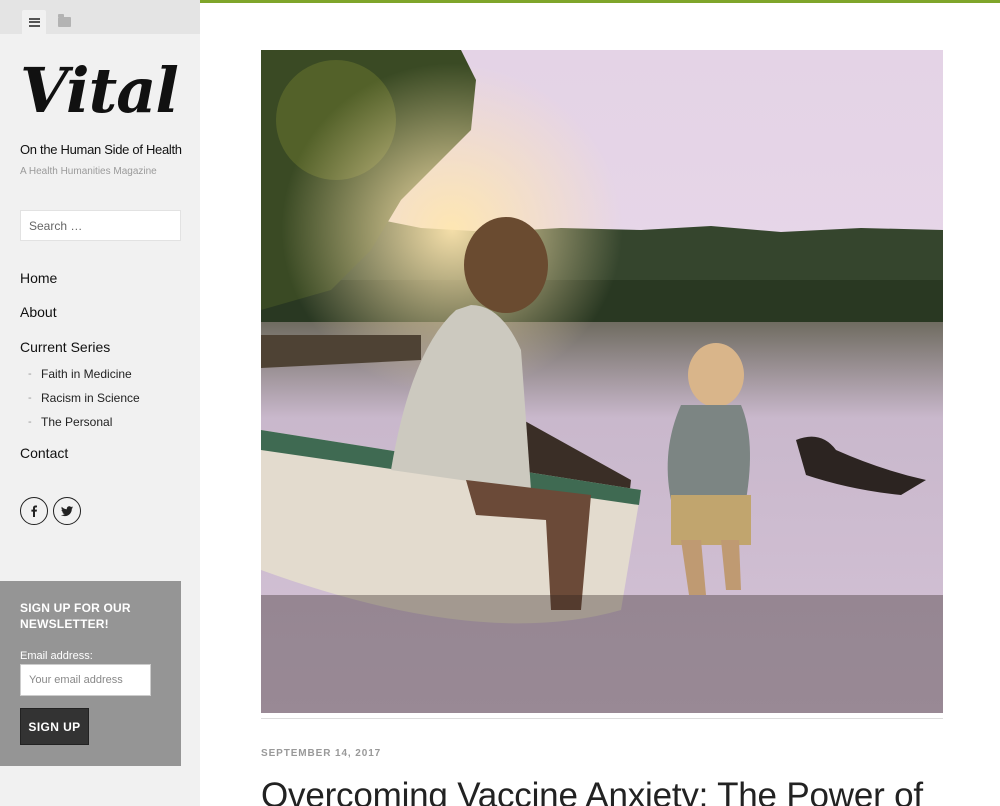 This screenshot has height=806, width=1000. I want to click on post-title: Overcoming Vaccine Anxiety: The Power of, so click(592, 791).